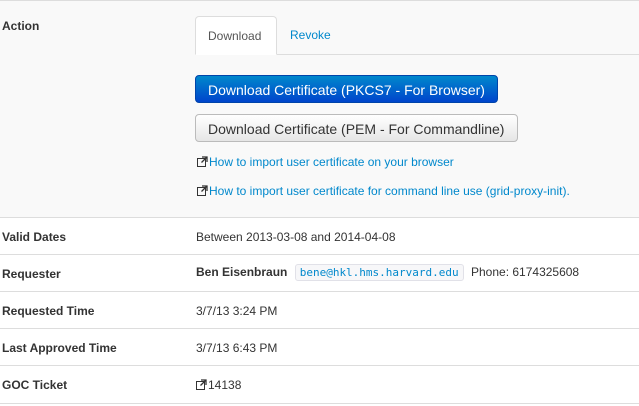 This screenshot has height=406, width=639. What do you see at coordinates (310, 35) in the screenshot?
I see `tab-revoke: Revoke` at bounding box center [310, 35].